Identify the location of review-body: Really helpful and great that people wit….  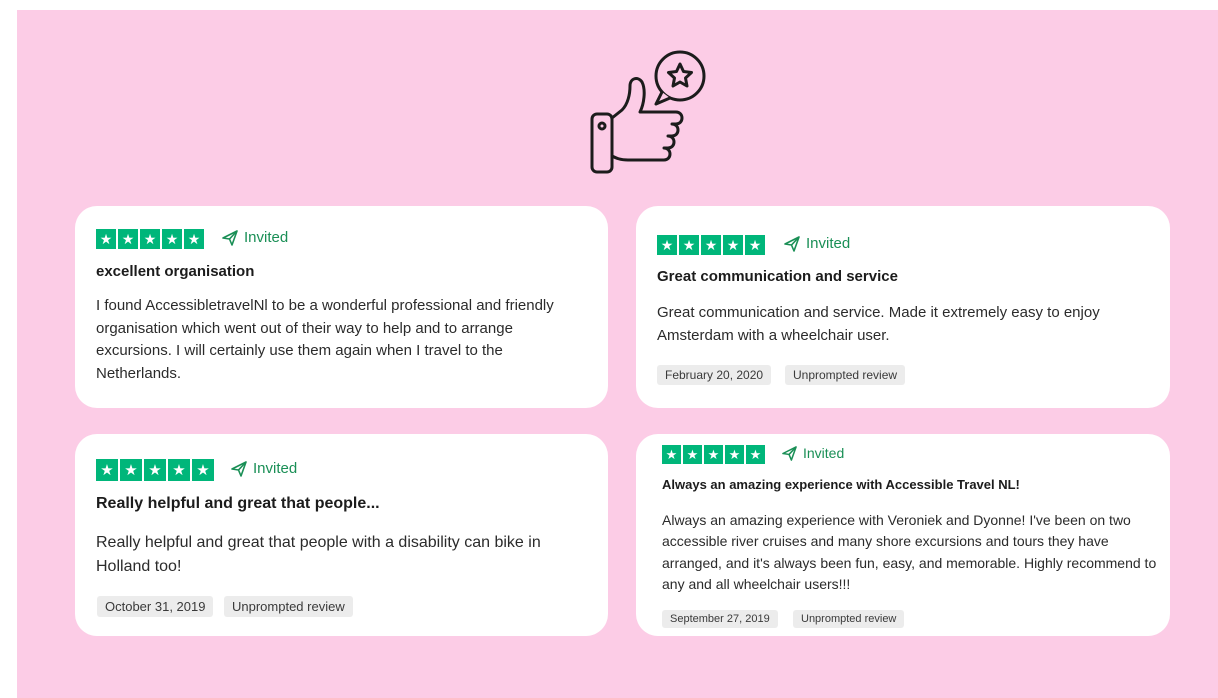
(318, 554).